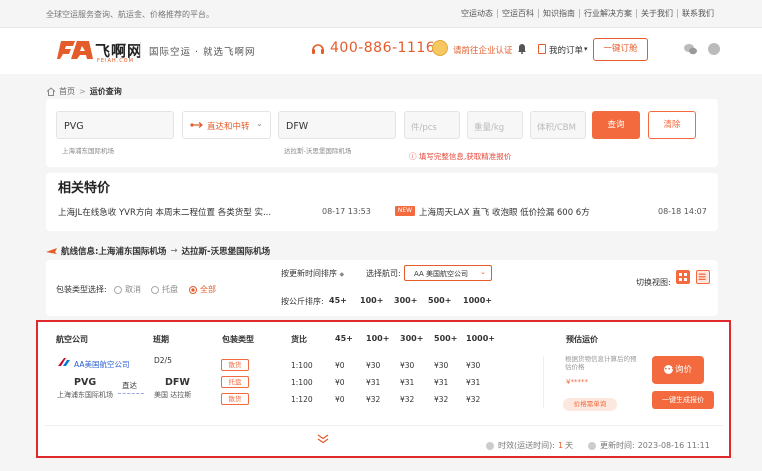 This screenshot has height=471, width=762. What do you see at coordinates (101, 364) in the screenshot?
I see `airline-name-link: AA美国航空公司` at bounding box center [101, 364].